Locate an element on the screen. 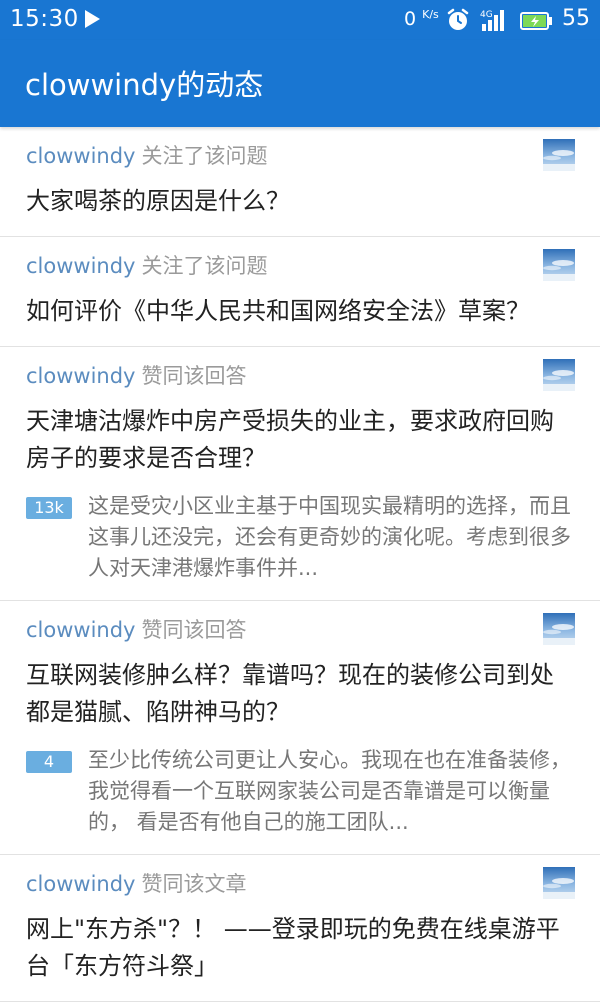  alarm-icon is located at coordinates (458, 20).